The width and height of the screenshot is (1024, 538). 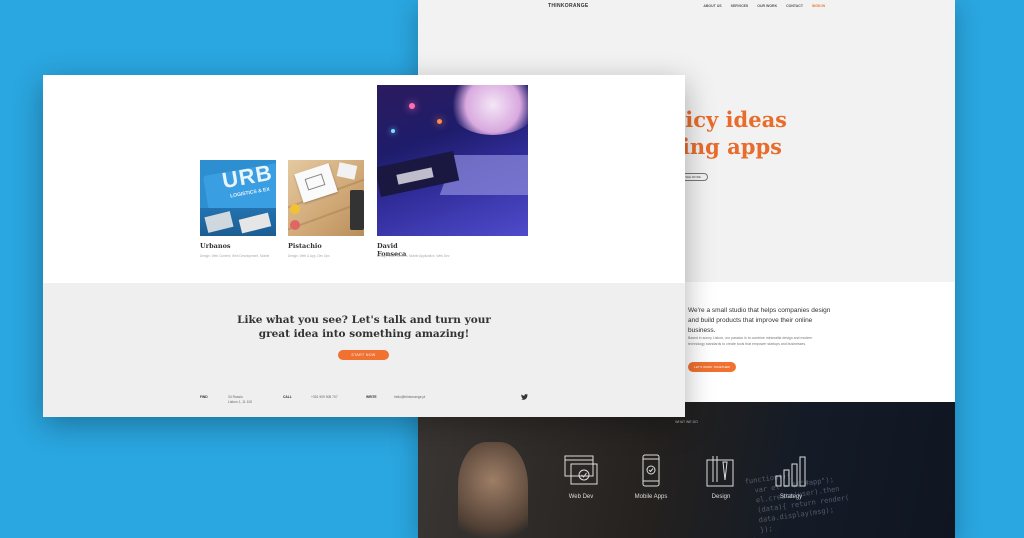 I want to click on mobile-icon, so click(x=651, y=470).